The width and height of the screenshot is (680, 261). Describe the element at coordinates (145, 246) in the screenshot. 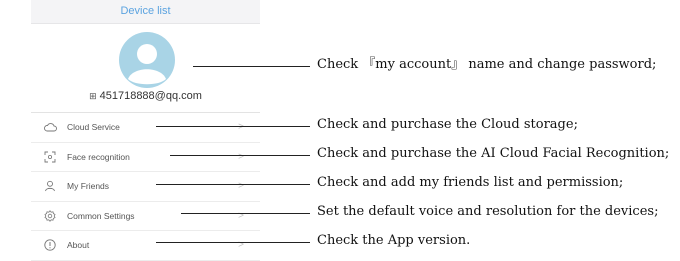

I see `menu-item-about: About >` at that location.